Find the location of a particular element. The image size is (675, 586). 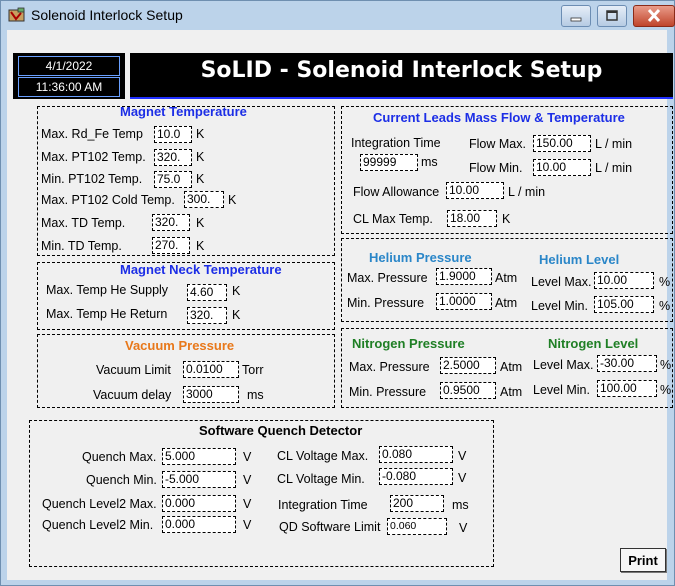

n2-max-pressure-unit: Atm is located at coordinates (511, 367).